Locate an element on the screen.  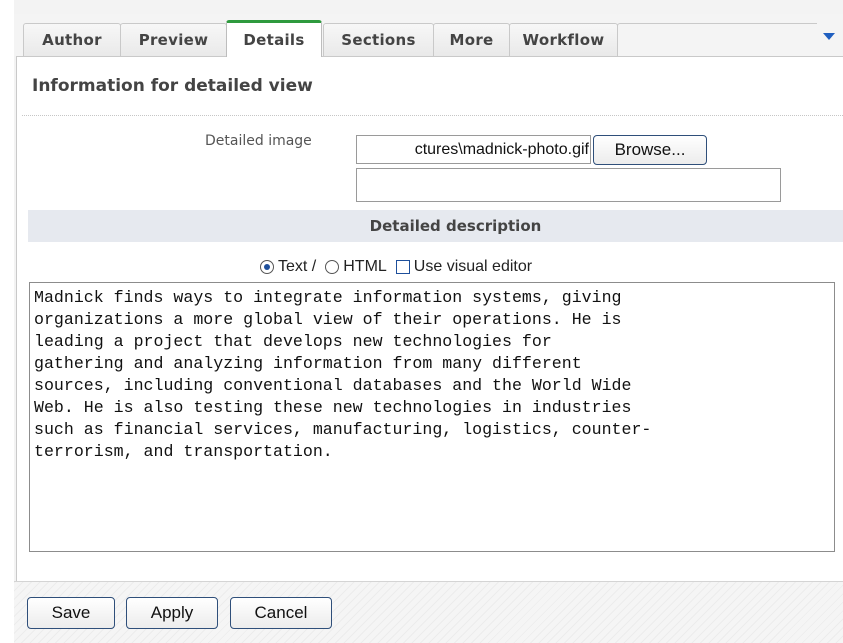
cancel-button: Cancel is located at coordinates (281, 613).